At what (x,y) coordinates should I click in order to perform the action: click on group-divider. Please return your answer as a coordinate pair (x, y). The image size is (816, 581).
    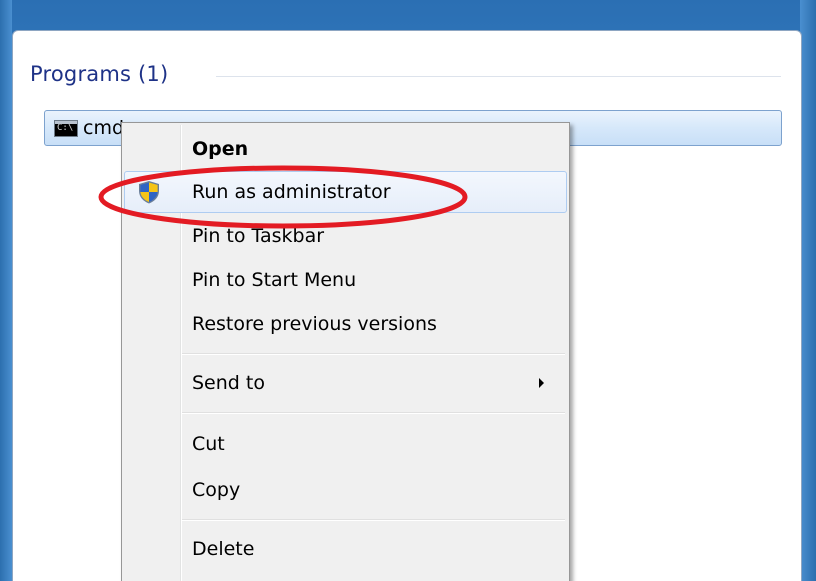
    Looking at the image, I should click on (498, 76).